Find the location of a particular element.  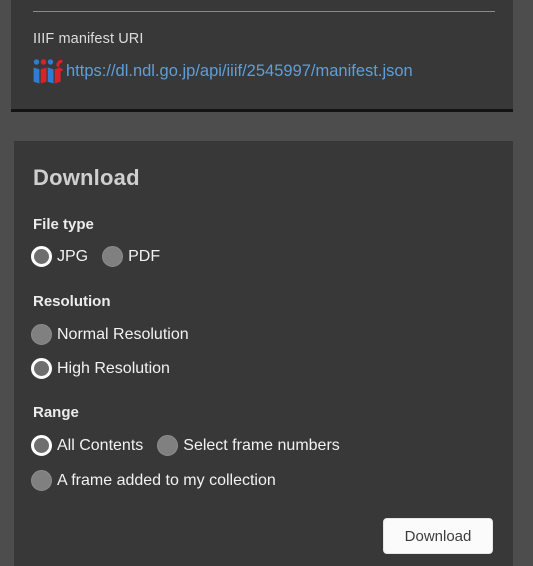

radio-indicator-frame-in-my-collection is located at coordinates (41, 480).